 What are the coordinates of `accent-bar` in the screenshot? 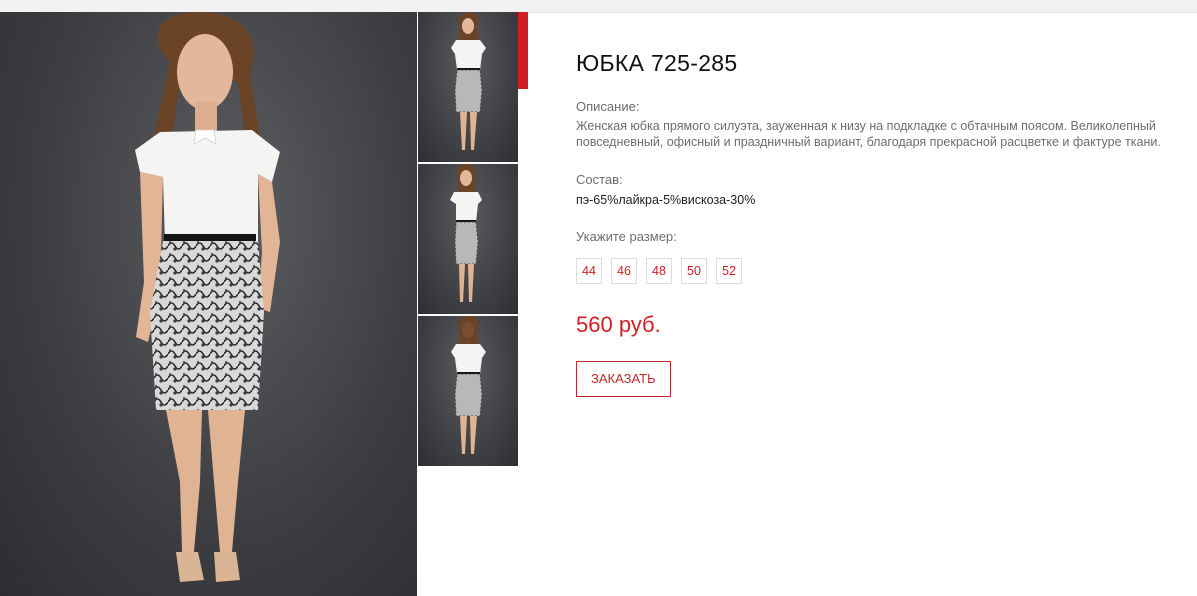 It's located at (523, 50).